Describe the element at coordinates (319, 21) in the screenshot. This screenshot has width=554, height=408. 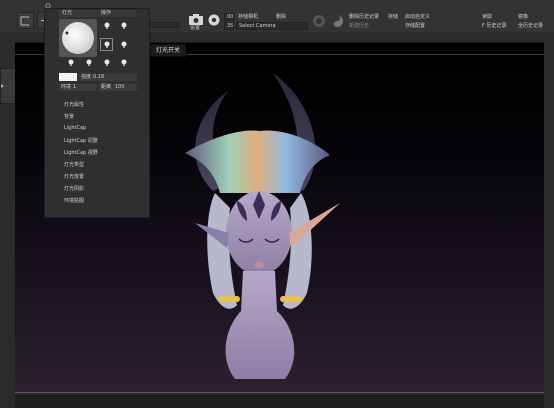
I see `gear-circle-icon` at that location.